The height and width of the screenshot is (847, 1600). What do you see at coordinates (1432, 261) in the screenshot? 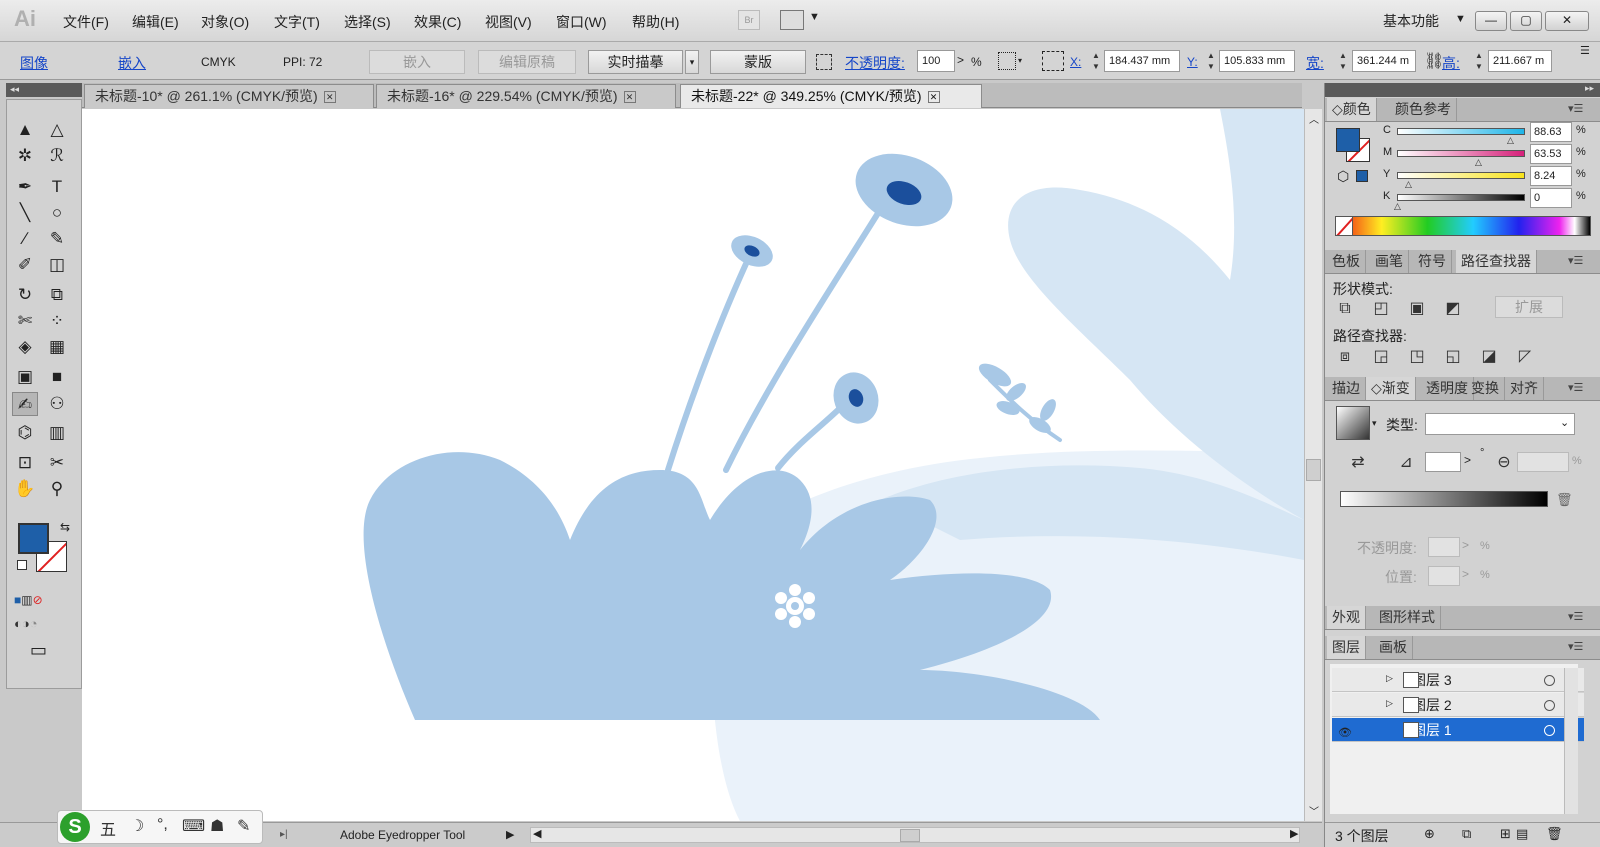
I see `tab-symbols: 符号` at bounding box center [1432, 261].